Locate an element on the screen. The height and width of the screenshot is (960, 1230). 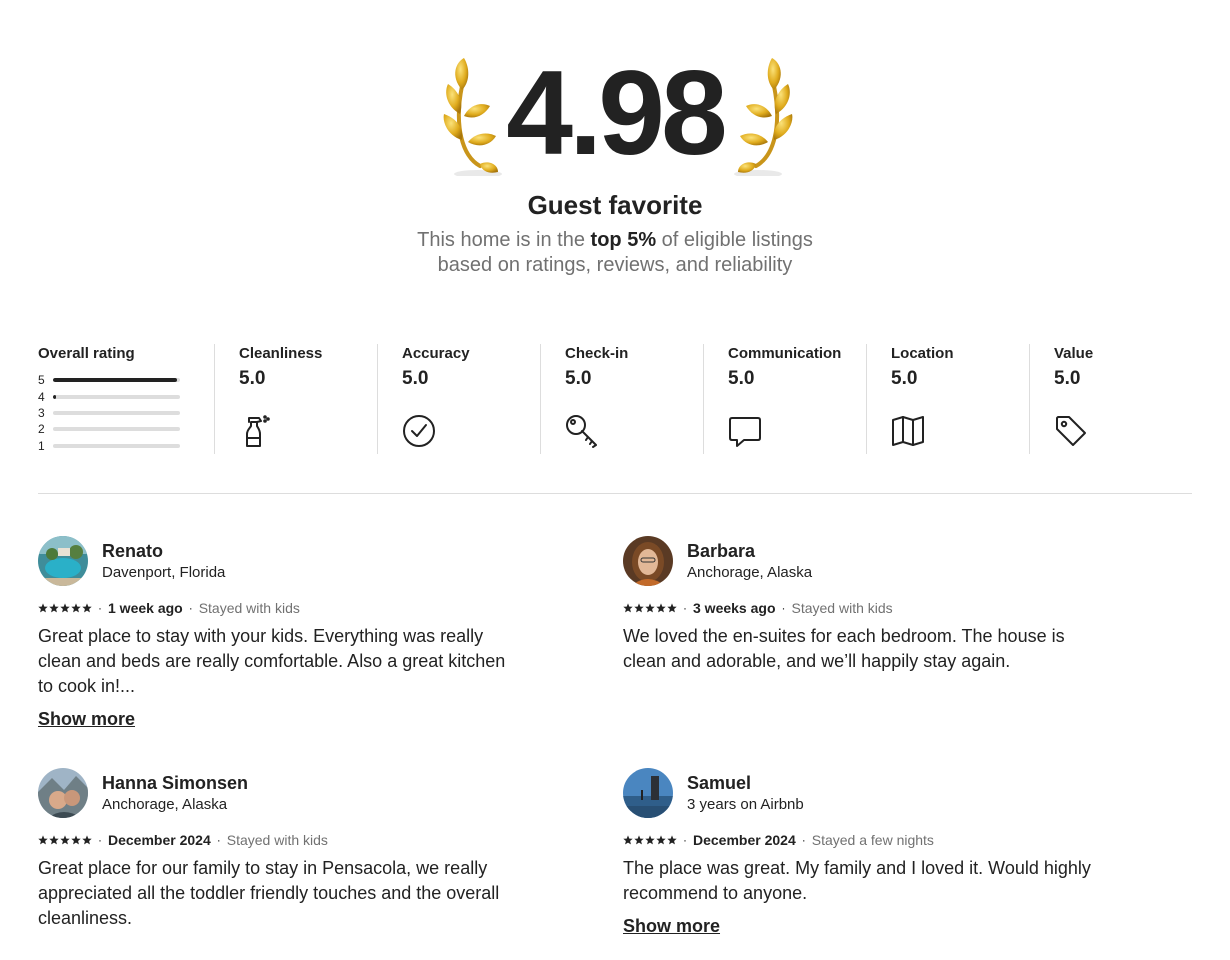
reviewer-name: Hanna Simonsen is located at coordinates (175, 782).